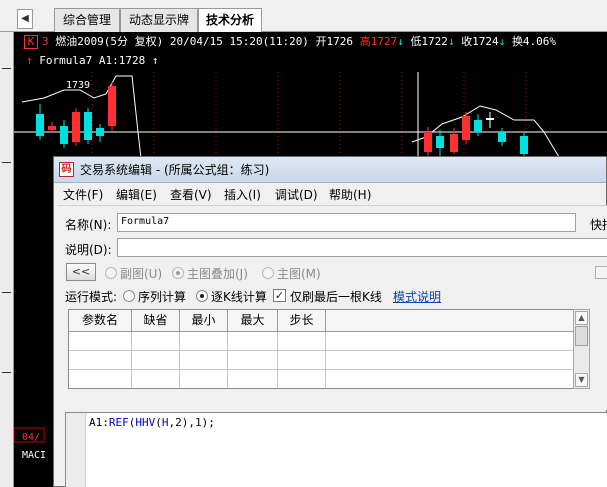 The width and height of the screenshot is (607, 487). I want to click on dialog-title: 交易系统编辑 - (所属公式组：练习), so click(175, 170).